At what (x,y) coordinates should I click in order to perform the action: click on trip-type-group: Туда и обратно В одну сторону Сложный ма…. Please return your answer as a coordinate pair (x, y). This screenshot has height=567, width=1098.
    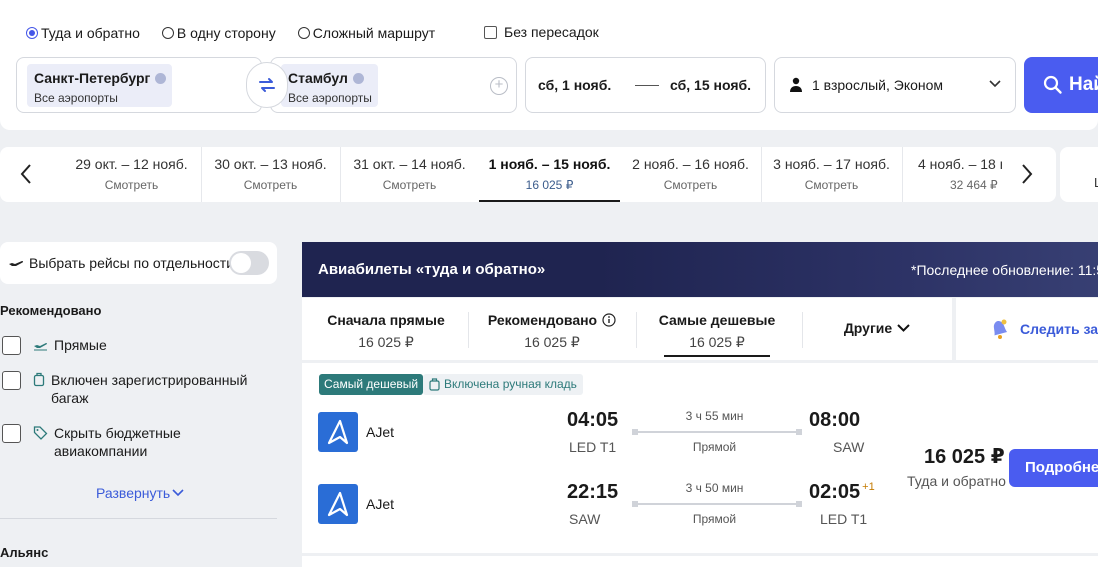
    Looking at the image, I should click on (241, 33).